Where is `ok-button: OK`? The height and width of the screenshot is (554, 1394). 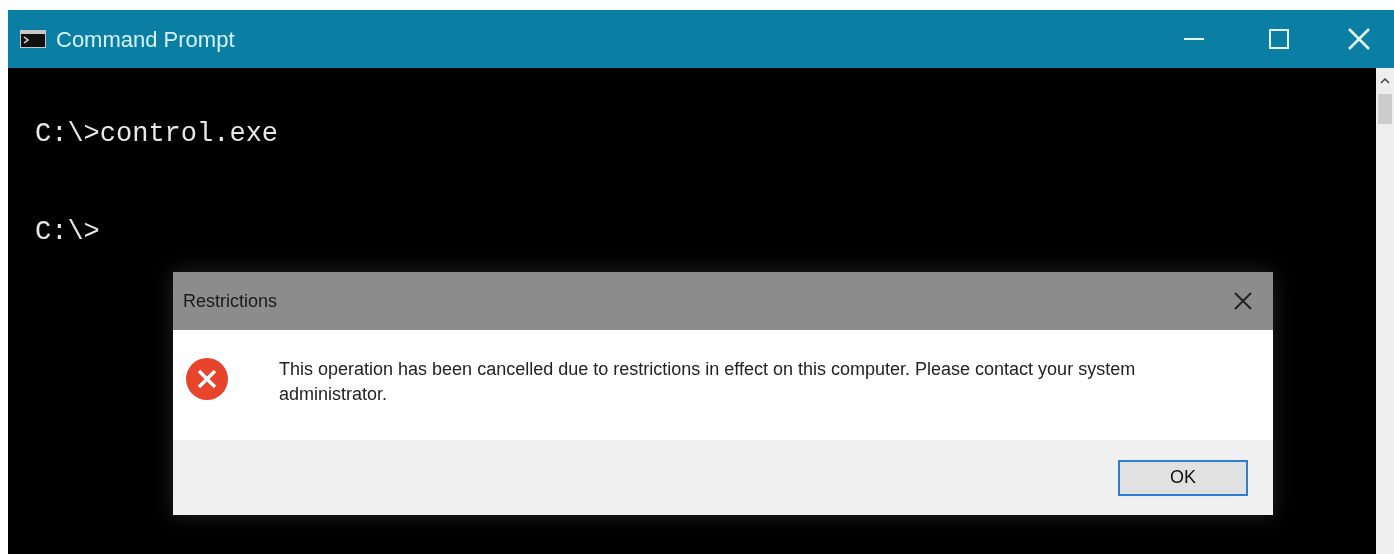
ok-button: OK is located at coordinates (1183, 477).